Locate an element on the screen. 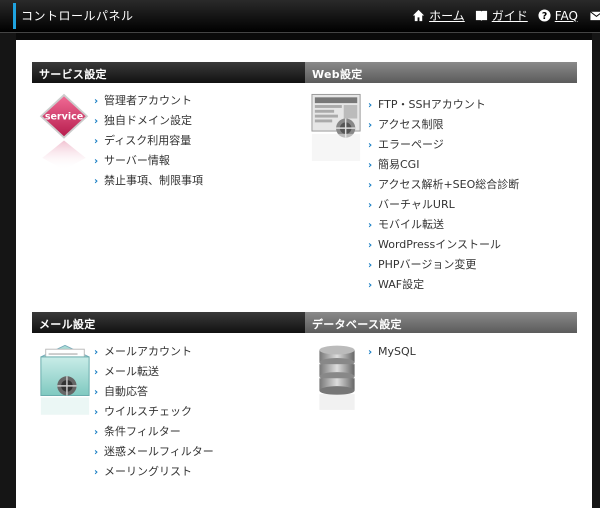 The width and height of the screenshot is (600, 508). page-title: コントロールパネル is located at coordinates (77, 16).